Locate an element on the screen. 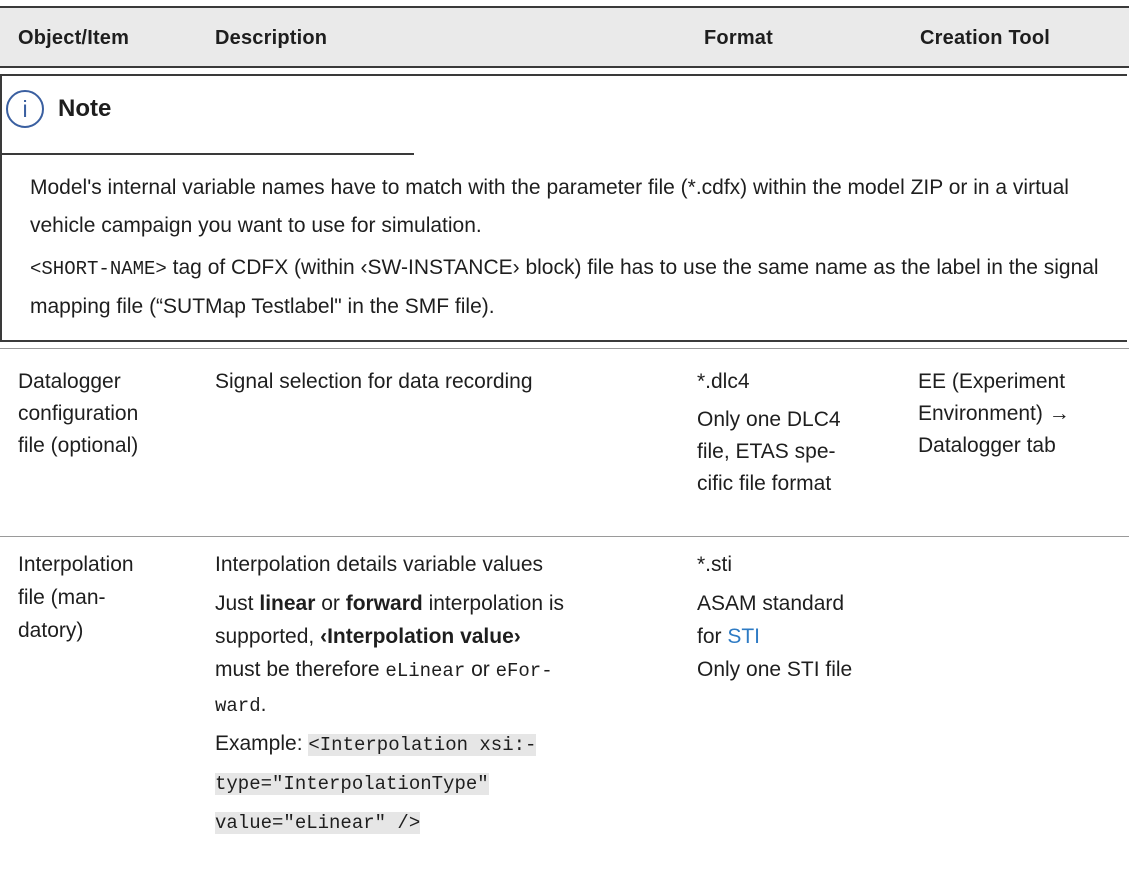 This screenshot has width=1129, height=876. description-text: ward. is located at coordinates (241, 705).